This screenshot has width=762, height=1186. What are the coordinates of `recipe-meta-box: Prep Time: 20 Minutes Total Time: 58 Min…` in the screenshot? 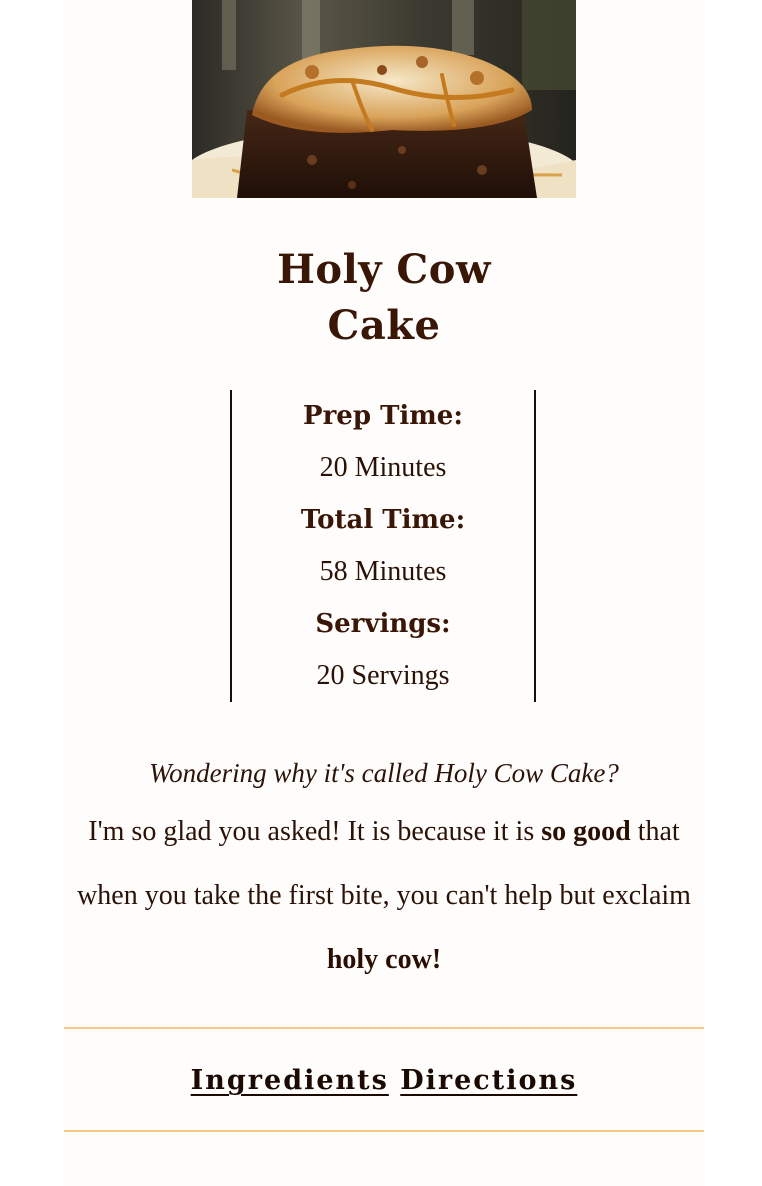 It's located at (383, 546).